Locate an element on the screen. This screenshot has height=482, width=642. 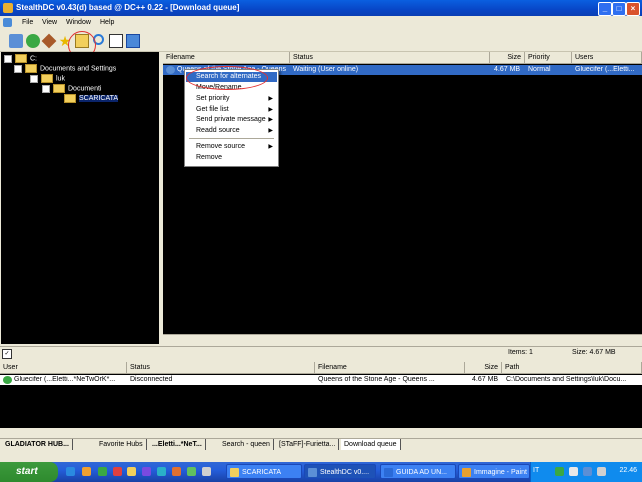
task-paint: Immagine - Paint is located at coordinates (494, 471).